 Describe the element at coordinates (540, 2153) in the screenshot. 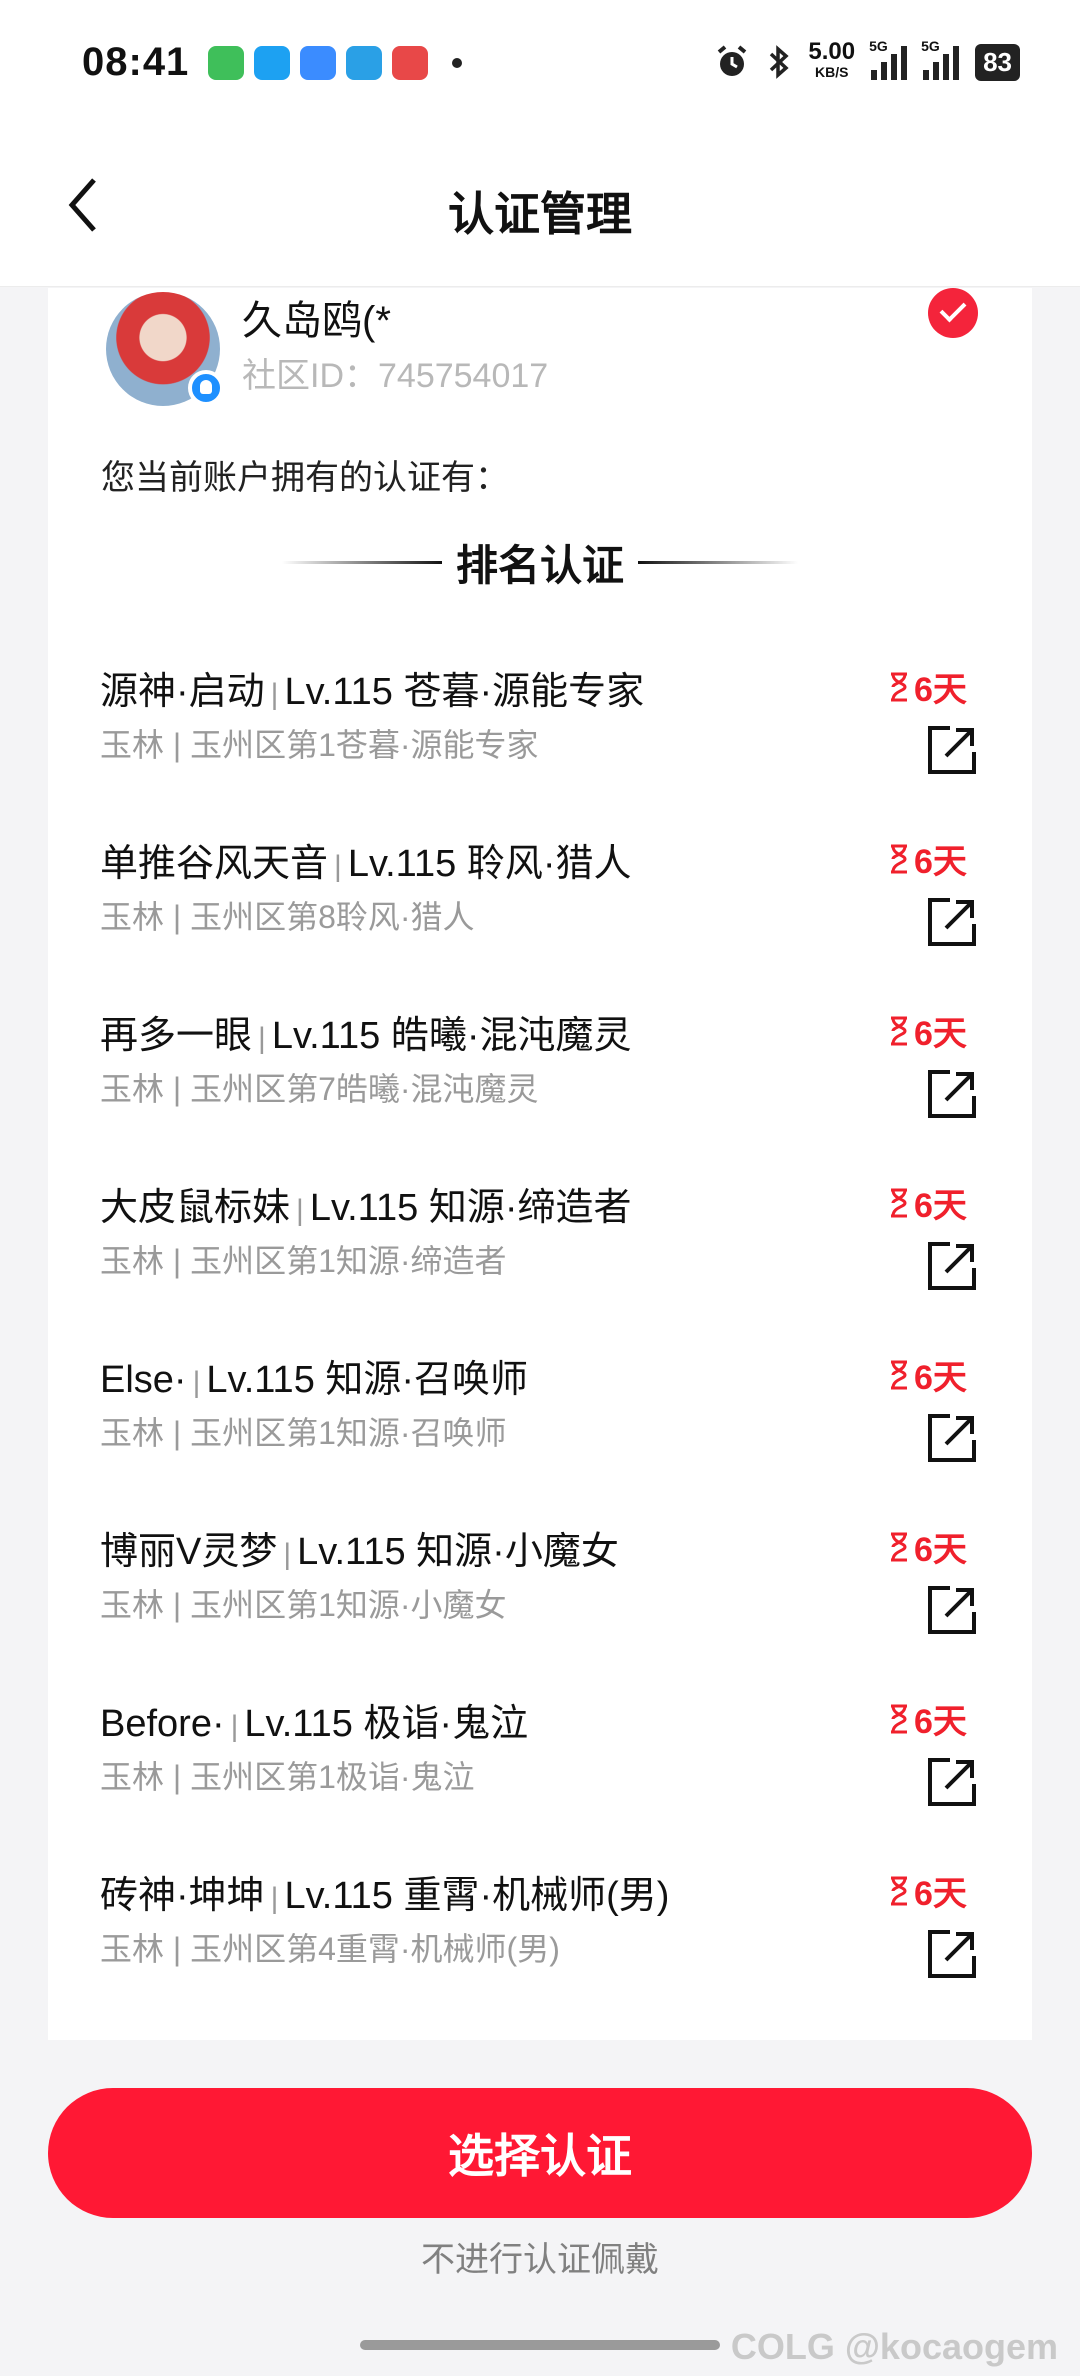

I see `select-cert-button: 选择认证` at that location.